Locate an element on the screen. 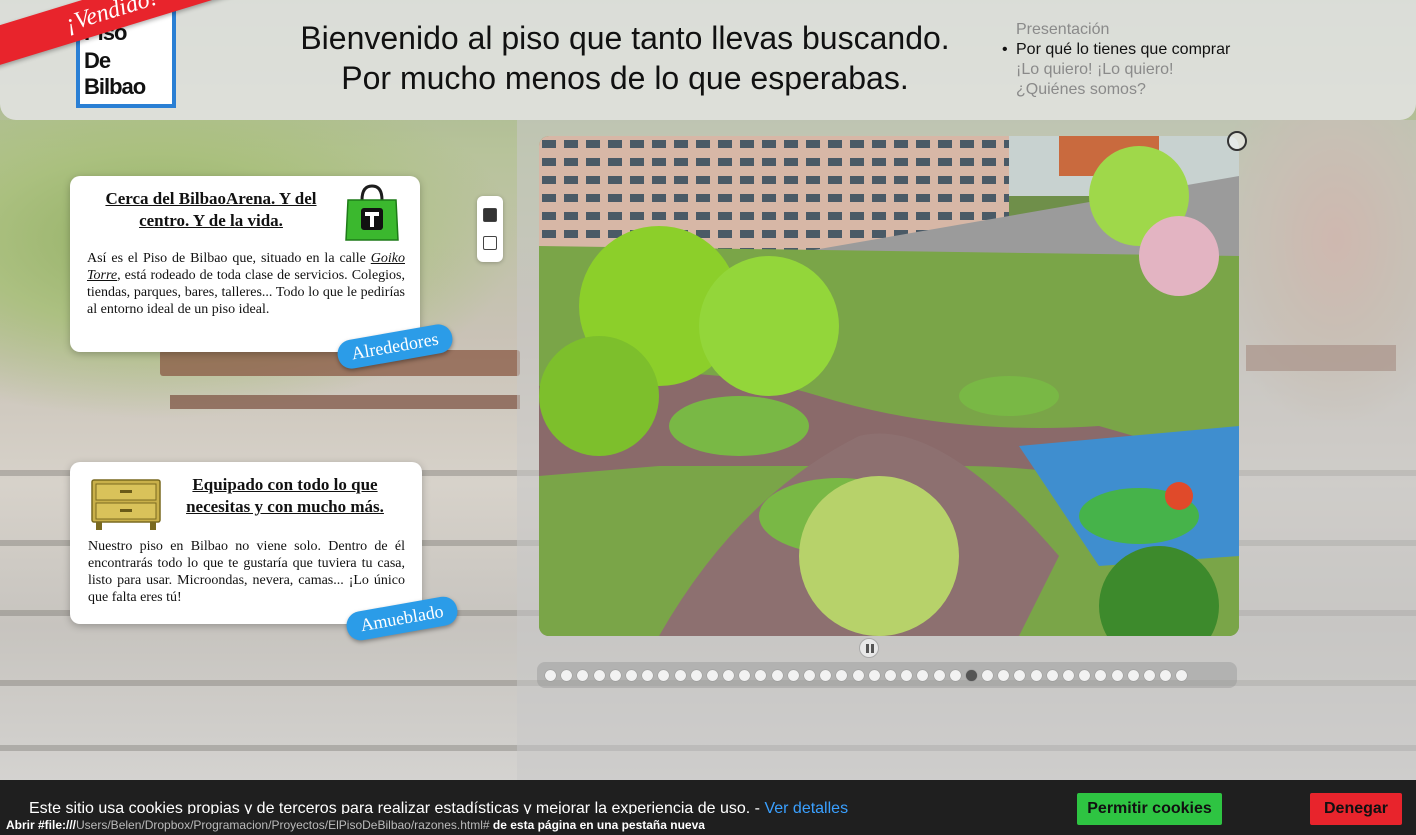 The height and width of the screenshot is (835, 1416). nav-item-presentacion: Presentación is located at coordinates (1123, 30).